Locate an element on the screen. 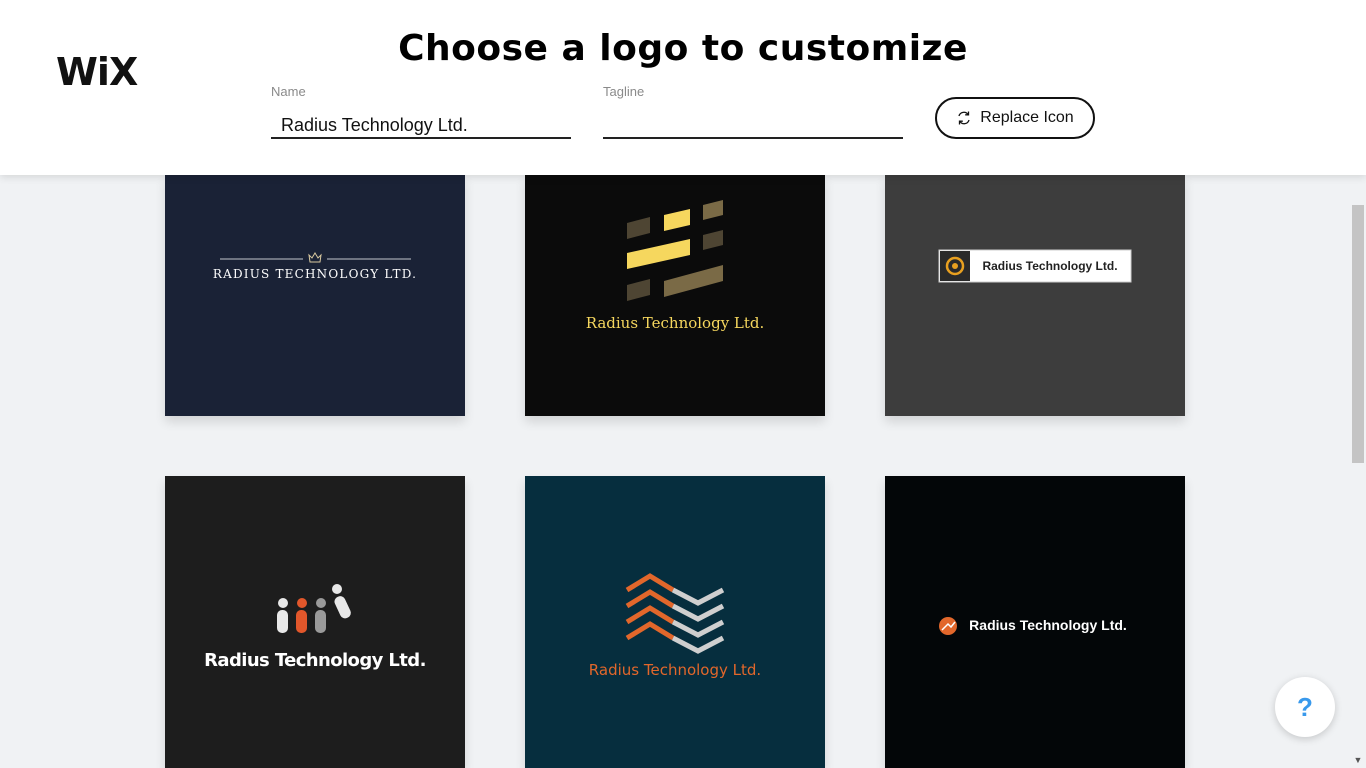  scroll-down-arrow-icon: ▼ is located at coordinates (1358, 760).